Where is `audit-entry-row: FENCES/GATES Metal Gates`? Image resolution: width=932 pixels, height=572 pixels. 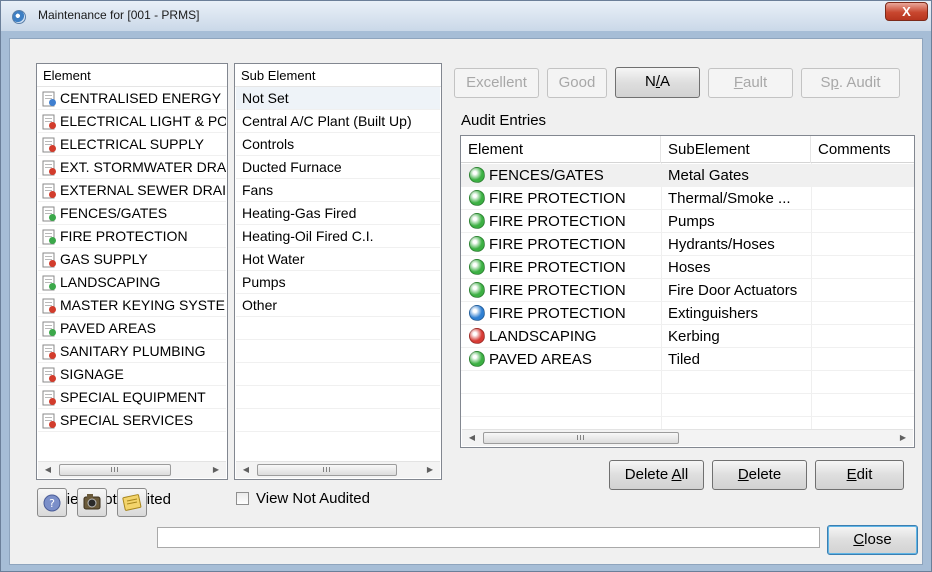
audit-entry-row: FENCES/GATES Metal Gates is located at coordinates (687, 175).